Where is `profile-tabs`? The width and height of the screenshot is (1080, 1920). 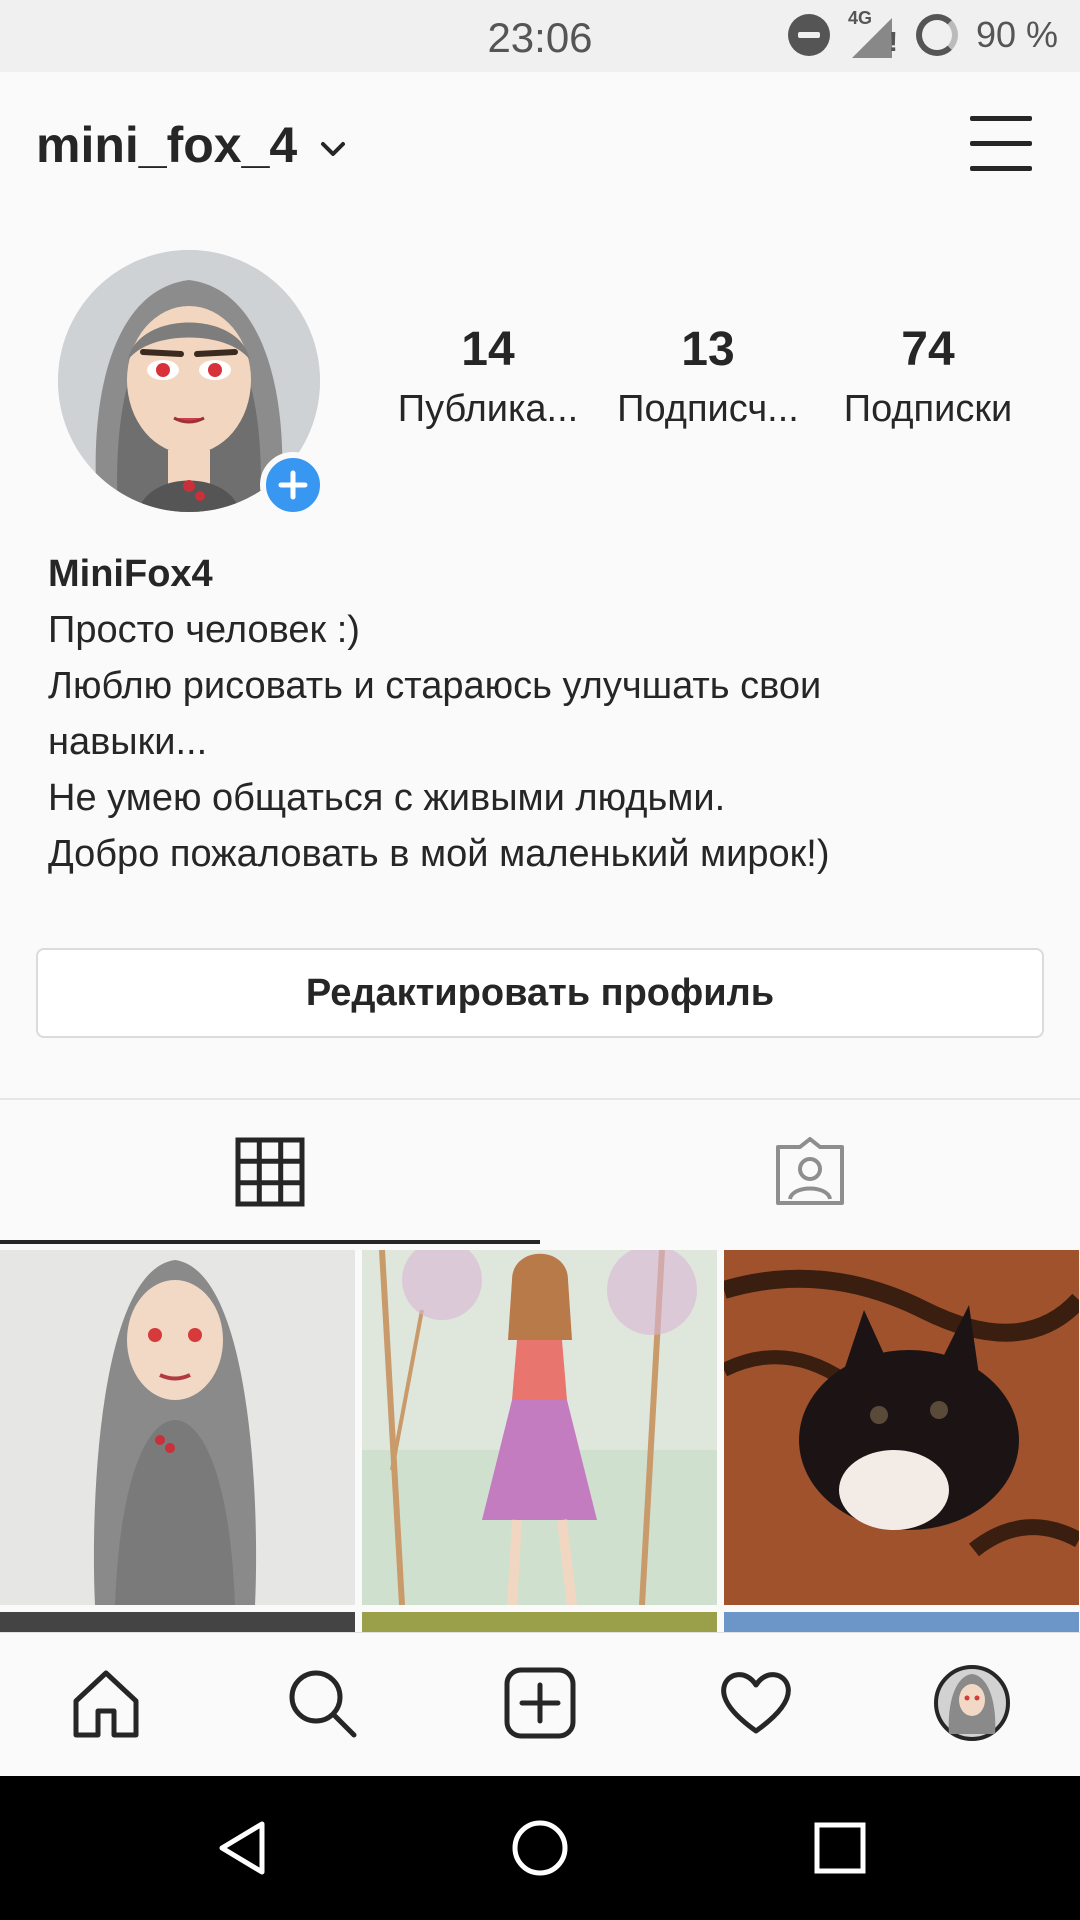
profile-tabs is located at coordinates (540, 1172).